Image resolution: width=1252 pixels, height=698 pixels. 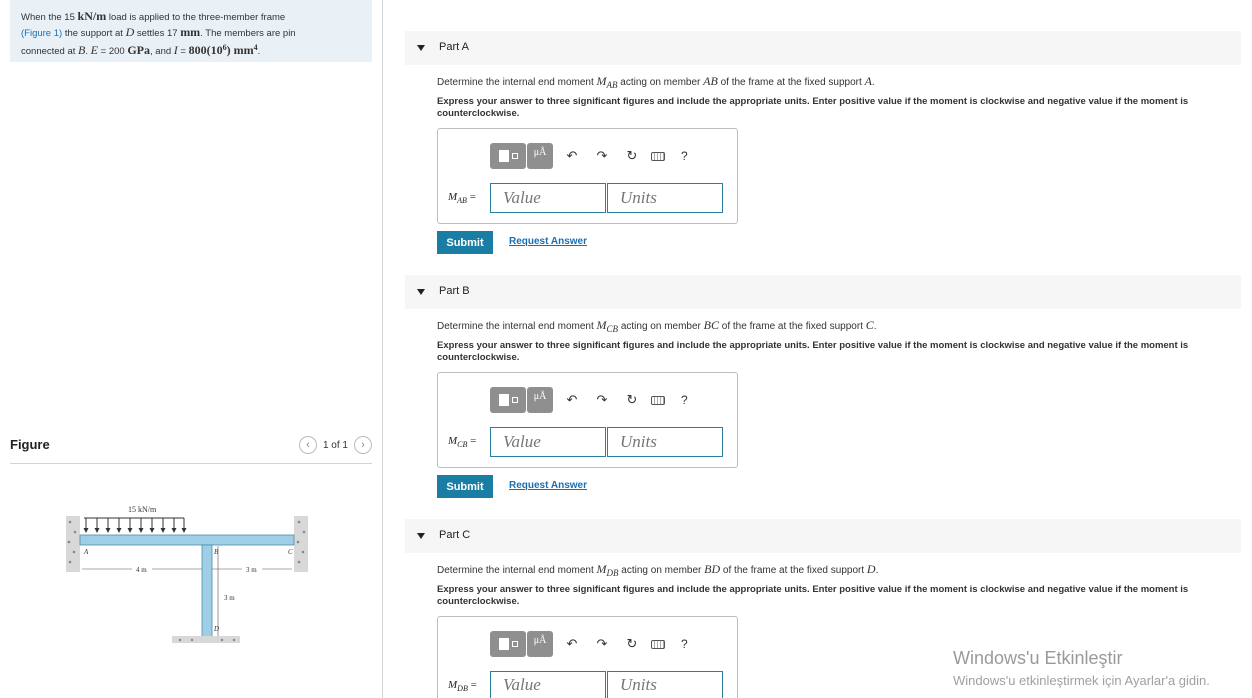 What do you see at coordinates (251, 570) in the screenshot?
I see `dimension-bc: 3 m` at bounding box center [251, 570].